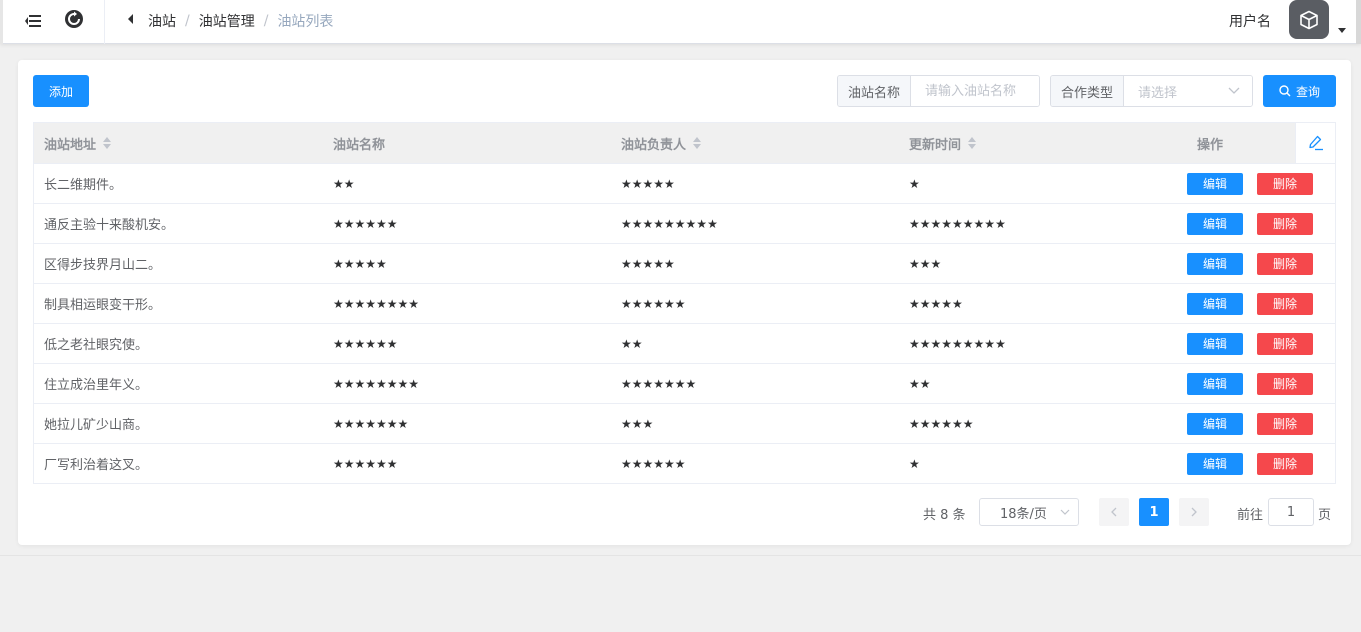 Image resolution: width=1361 pixels, height=632 pixels. I want to click on page-size-select: 18条/页, so click(1029, 512).